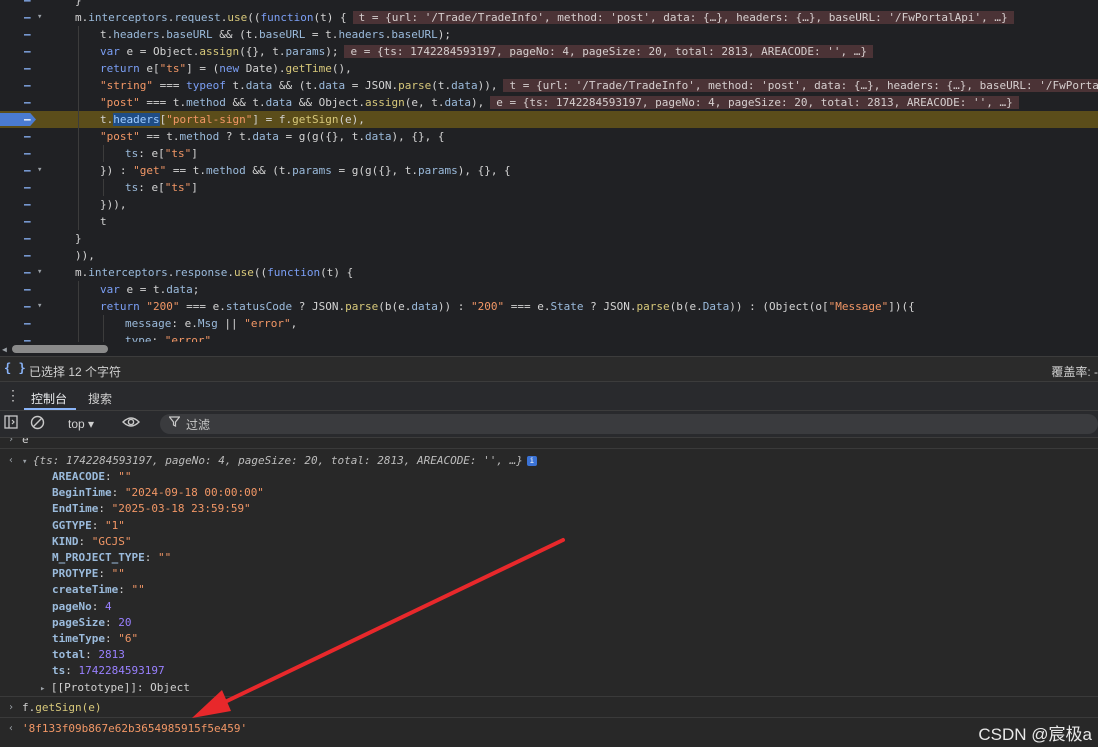  What do you see at coordinates (549, 688) in the screenshot?
I see `prototype-row: ▸ [[Prototype]]: Object` at bounding box center [549, 688].